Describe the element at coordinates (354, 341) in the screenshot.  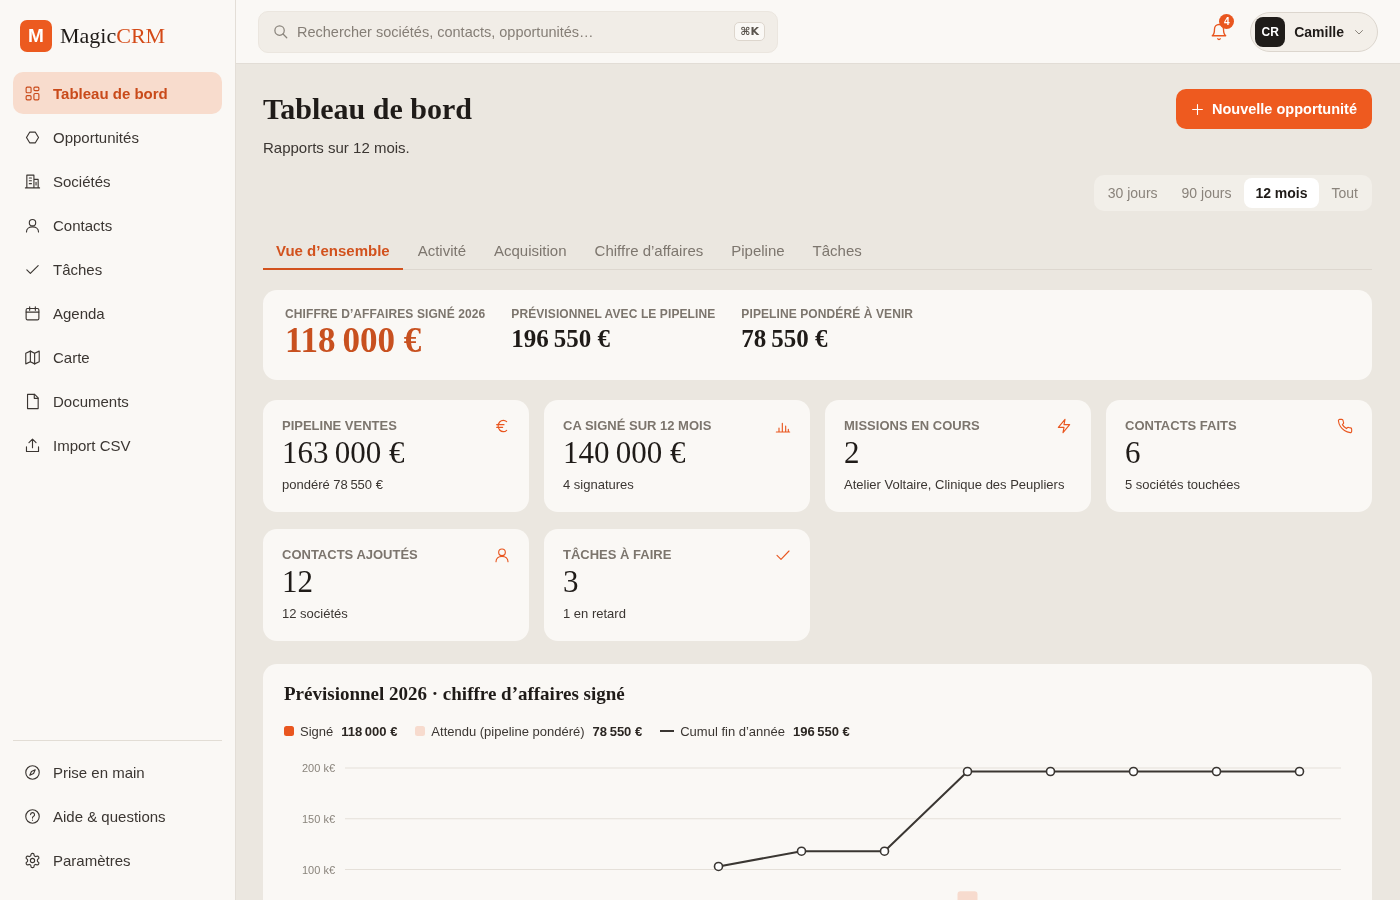
I see `stat-value: 118 000 €` at that location.